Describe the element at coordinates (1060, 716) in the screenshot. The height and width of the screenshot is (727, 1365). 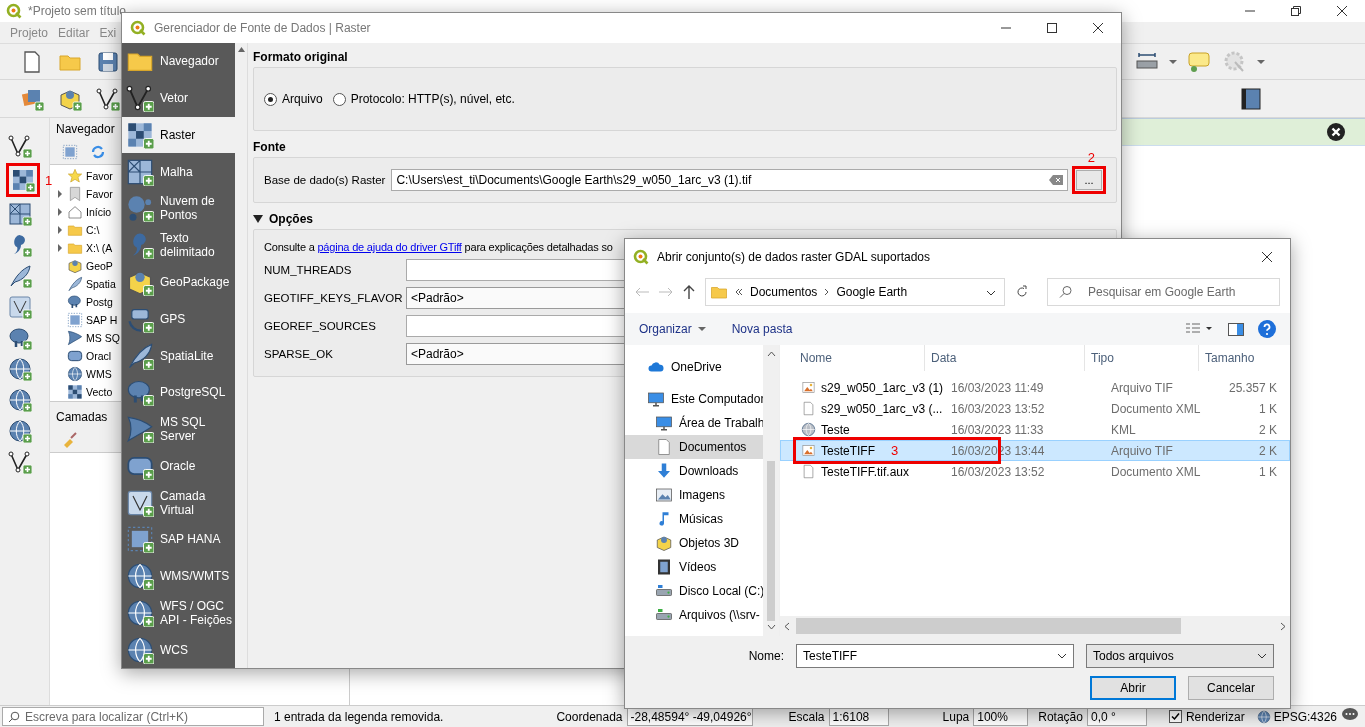
I see `rotation-label: Rotação` at that location.